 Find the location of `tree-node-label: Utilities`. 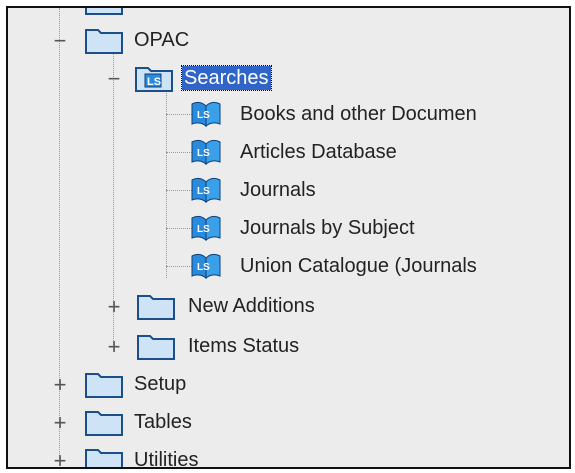

tree-node-label: Utilities is located at coordinates (166, 457).